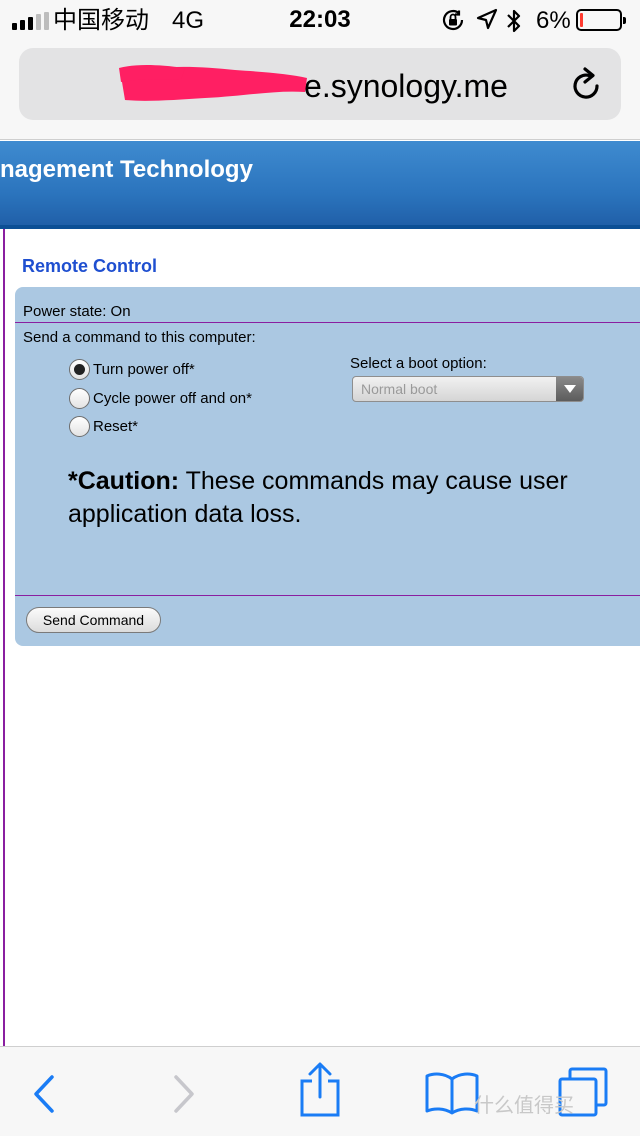  What do you see at coordinates (126, 169) in the screenshot?
I see `banner-title: nagement Technology` at bounding box center [126, 169].